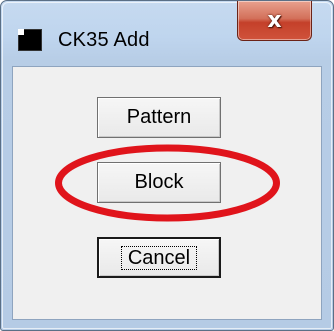  I want to click on cancel-button: Cancel, so click(159, 257).